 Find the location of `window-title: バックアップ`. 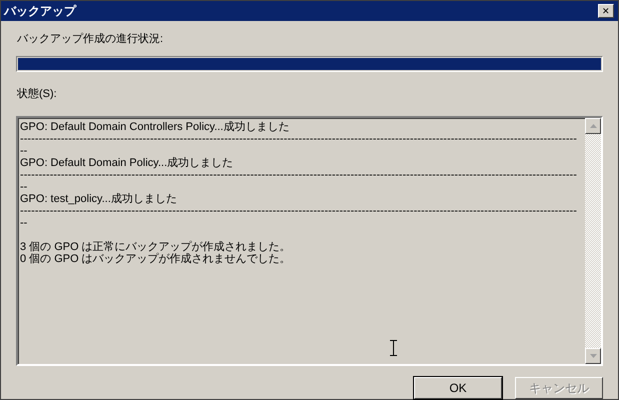

window-title: バックアップ is located at coordinates (40, 11).